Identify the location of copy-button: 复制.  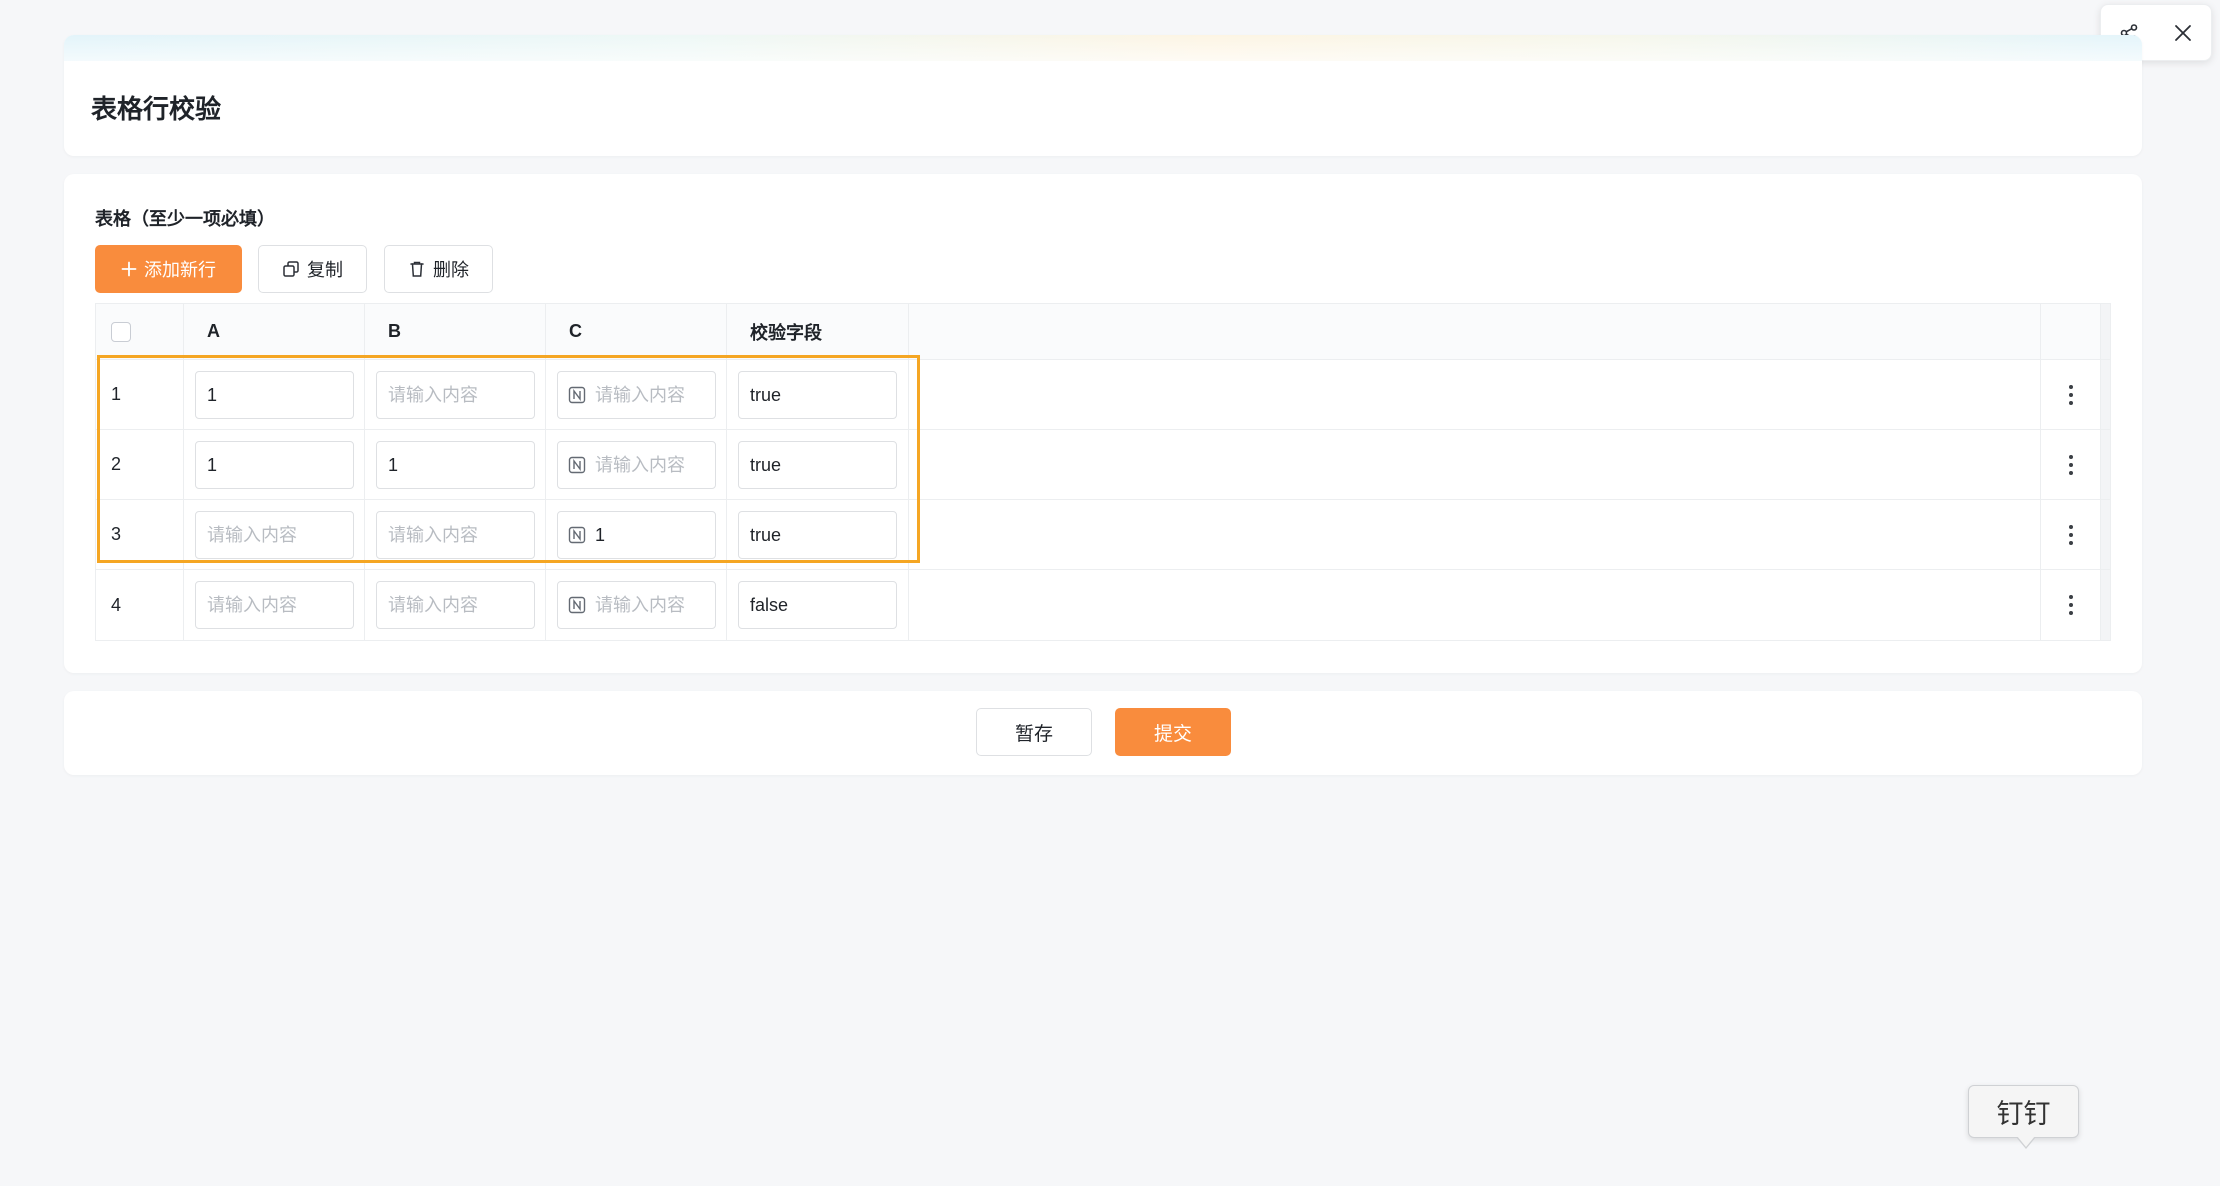
(312, 269).